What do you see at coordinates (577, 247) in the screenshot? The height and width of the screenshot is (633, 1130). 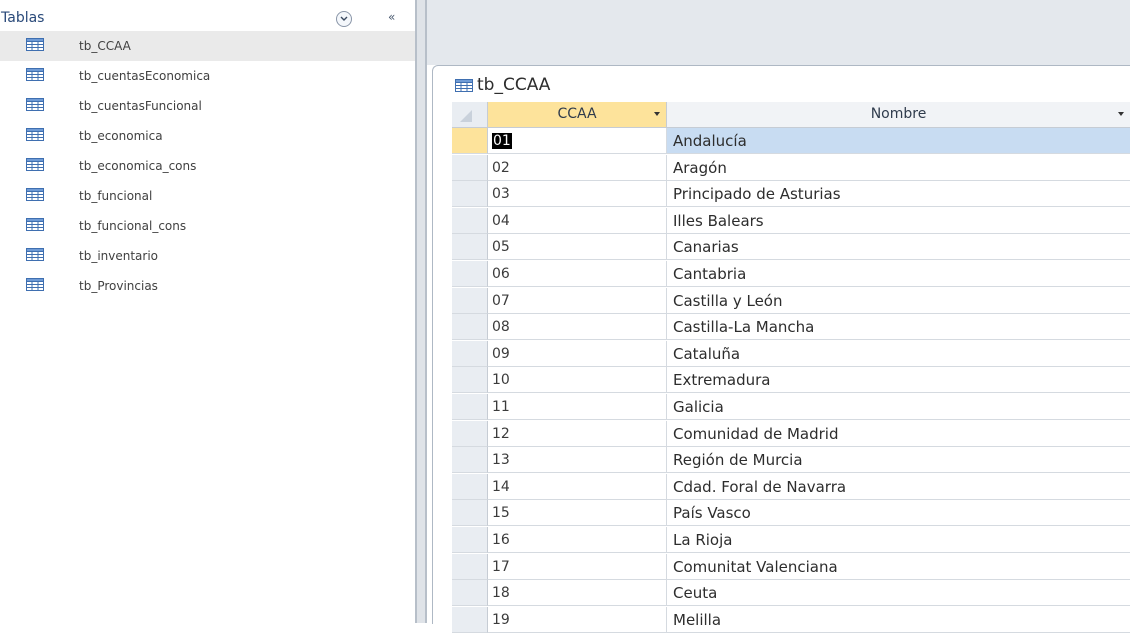 I see `cell-ccaa: 05` at bounding box center [577, 247].